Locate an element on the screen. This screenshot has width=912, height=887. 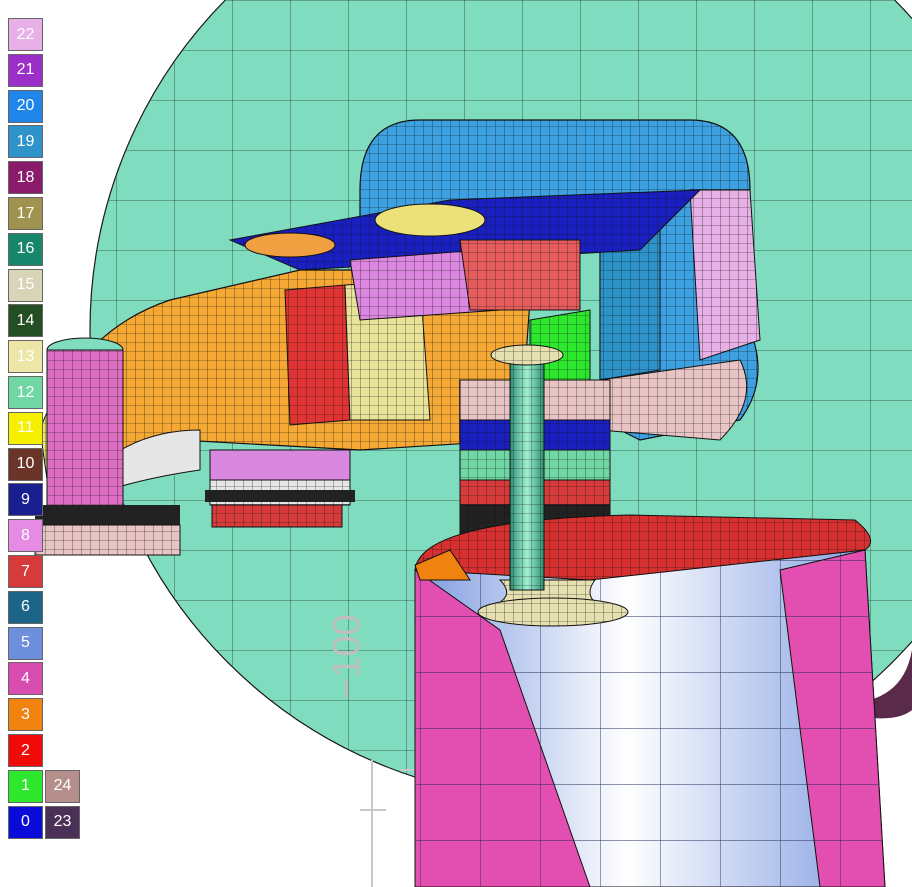
legend-swatch-9: 9 is located at coordinates (25, 500).